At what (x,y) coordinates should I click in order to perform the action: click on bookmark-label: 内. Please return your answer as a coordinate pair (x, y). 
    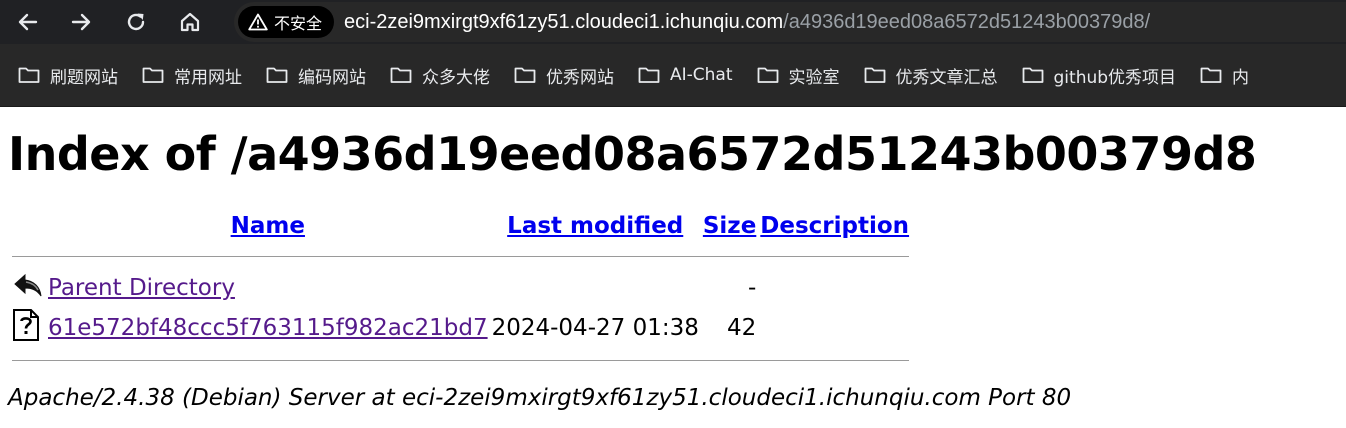
    Looking at the image, I should click on (1241, 77).